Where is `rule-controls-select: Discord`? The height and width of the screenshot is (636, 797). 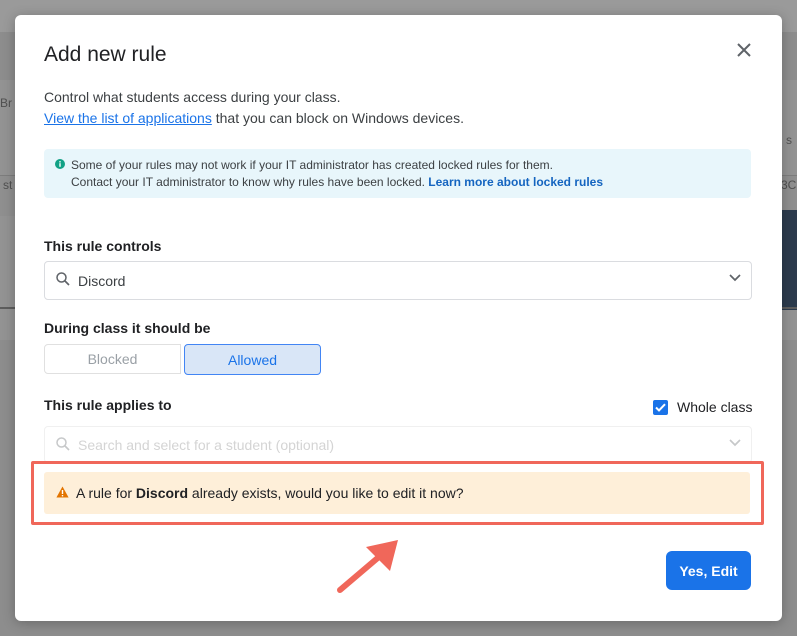
rule-controls-select: Discord is located at coordinates (398, 280).